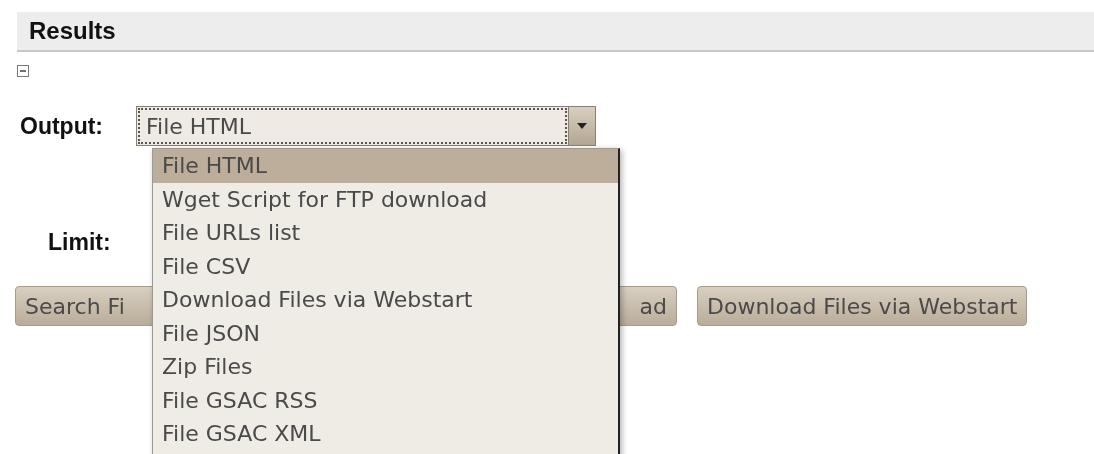  Describe the element at coordinates (385, 233) in the screenshot. I see `dropdown-option: File URLs list` at that location.